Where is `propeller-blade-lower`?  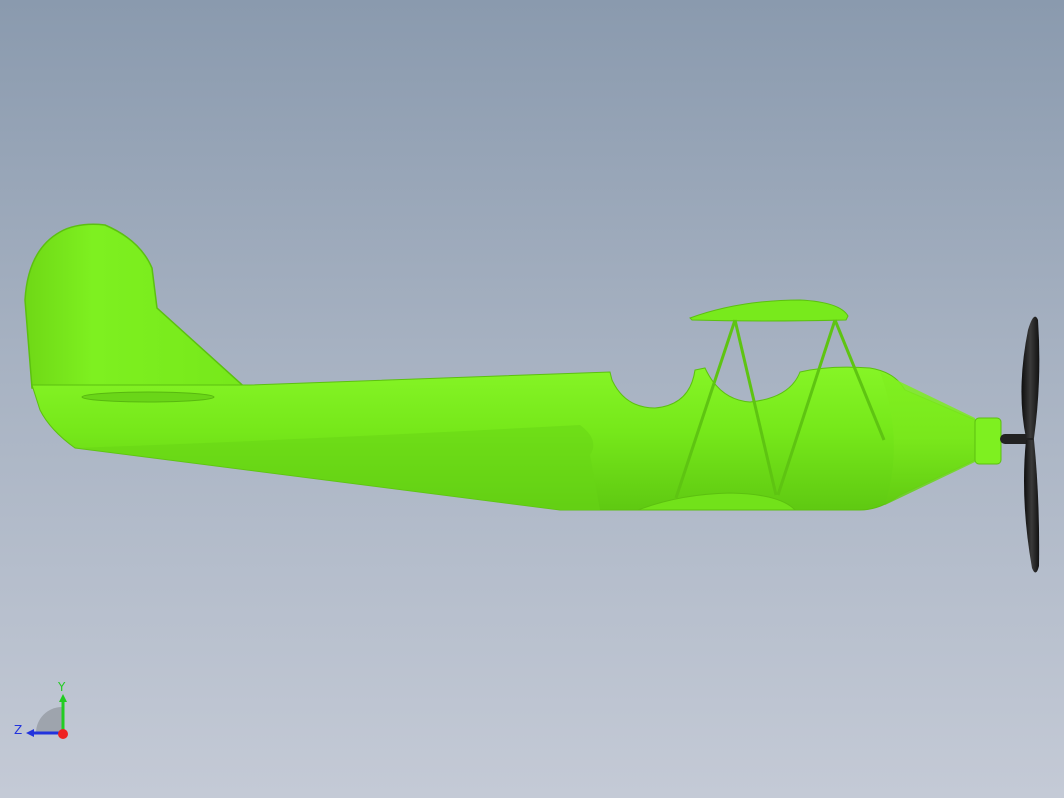
propeller-blade-lower is located at coordinates (1032, 506).